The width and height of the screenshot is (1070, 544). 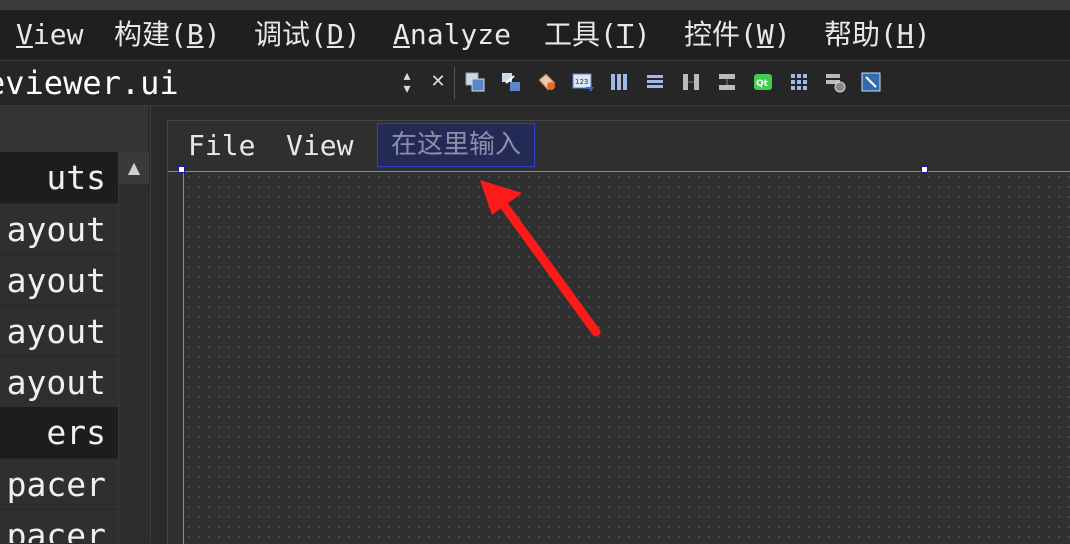 I want to click on layout-grid-icon, so click(x=799, y=82).